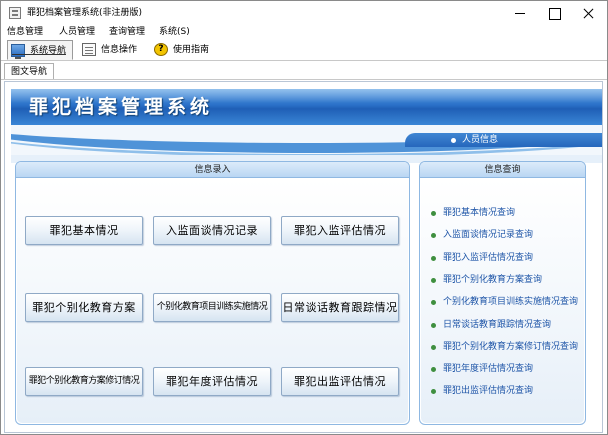 Image resolution: width=608 pixels, height=435 pixels. I want to click on tab-system-navigation: 系统导航, so click(40, 50).